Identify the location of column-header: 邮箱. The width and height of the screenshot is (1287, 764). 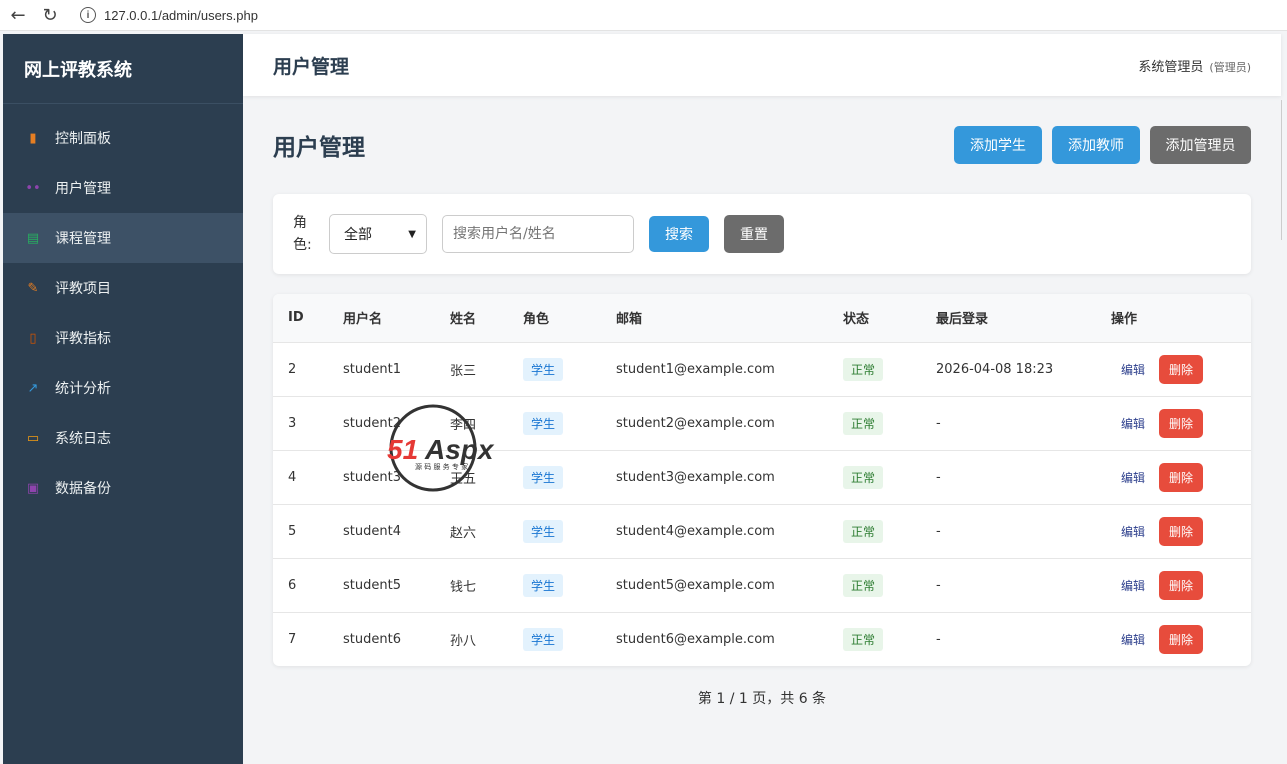
(714, 318).